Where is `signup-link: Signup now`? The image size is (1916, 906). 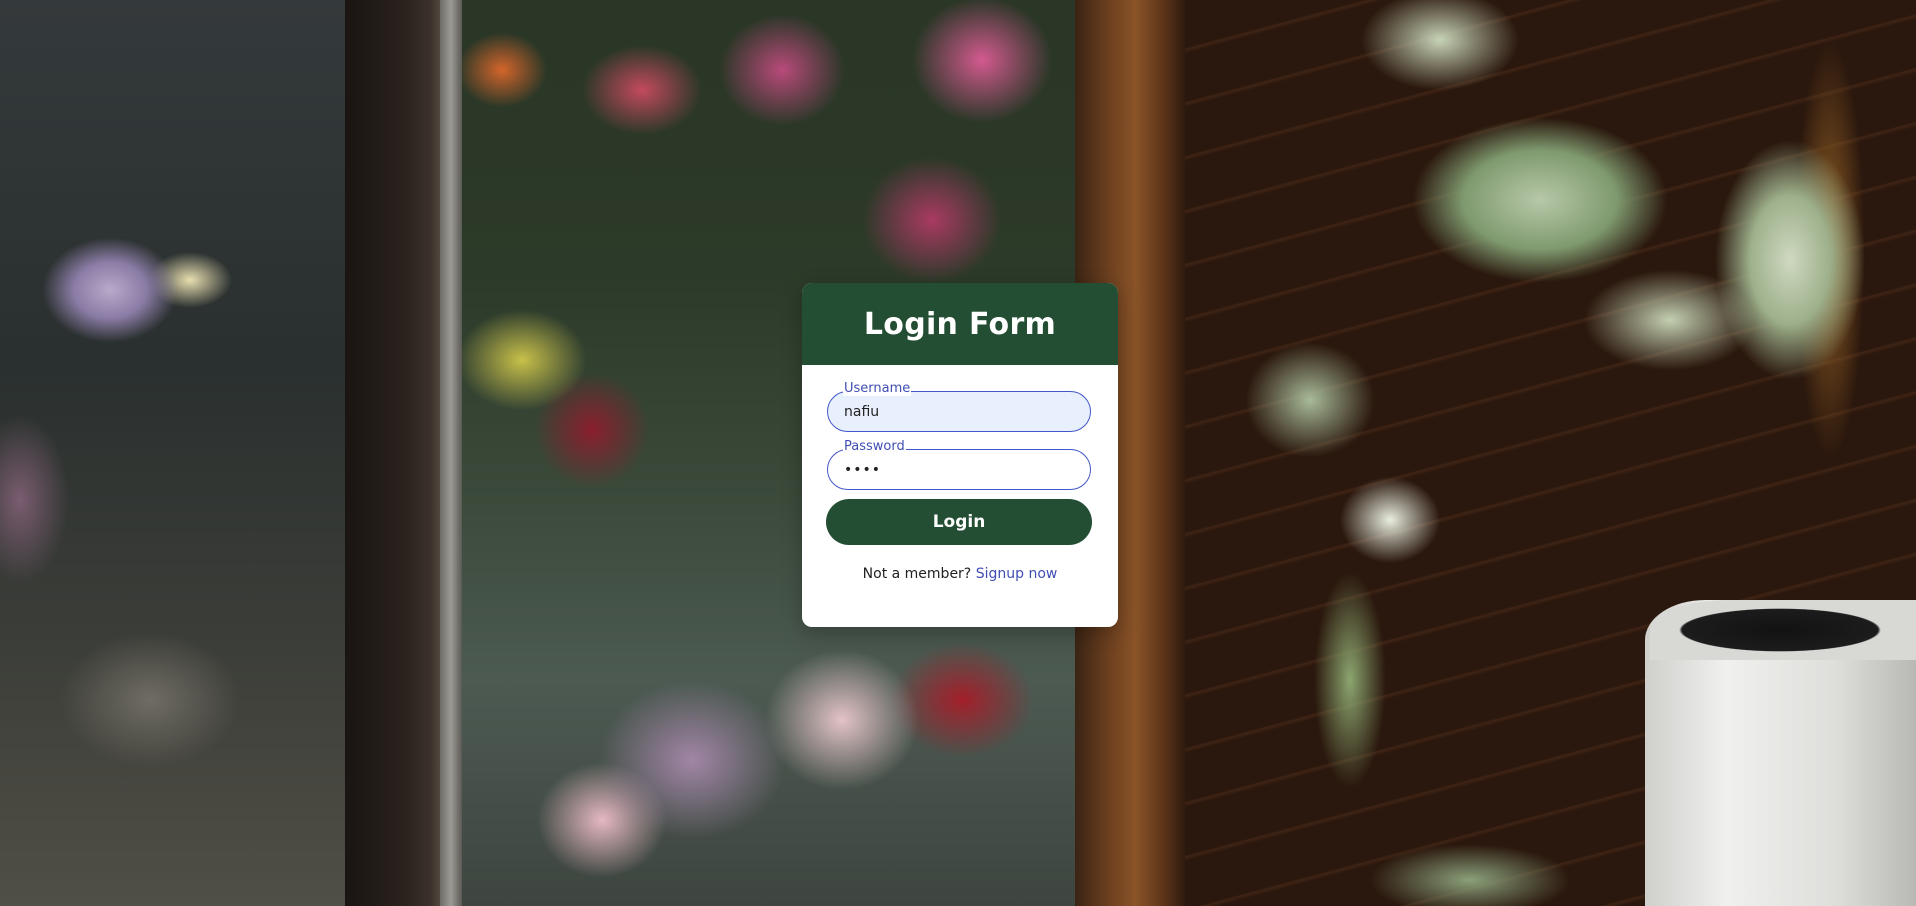 signup-link: Signup now is located at coordinates (1017, 574).